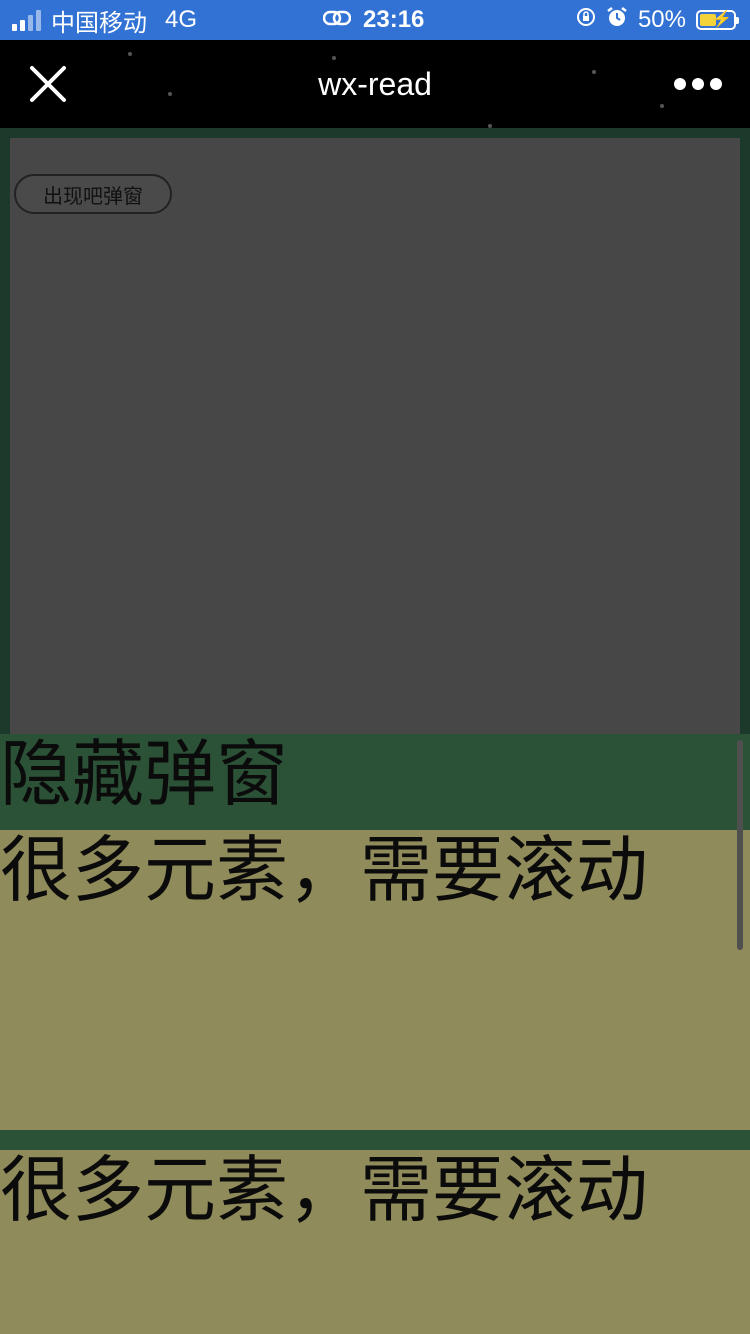 The width and height of the screenshot is (750, 1334). Describe the element at coordinates (375, 1140) in the screenshot. I see `divider` at that location.